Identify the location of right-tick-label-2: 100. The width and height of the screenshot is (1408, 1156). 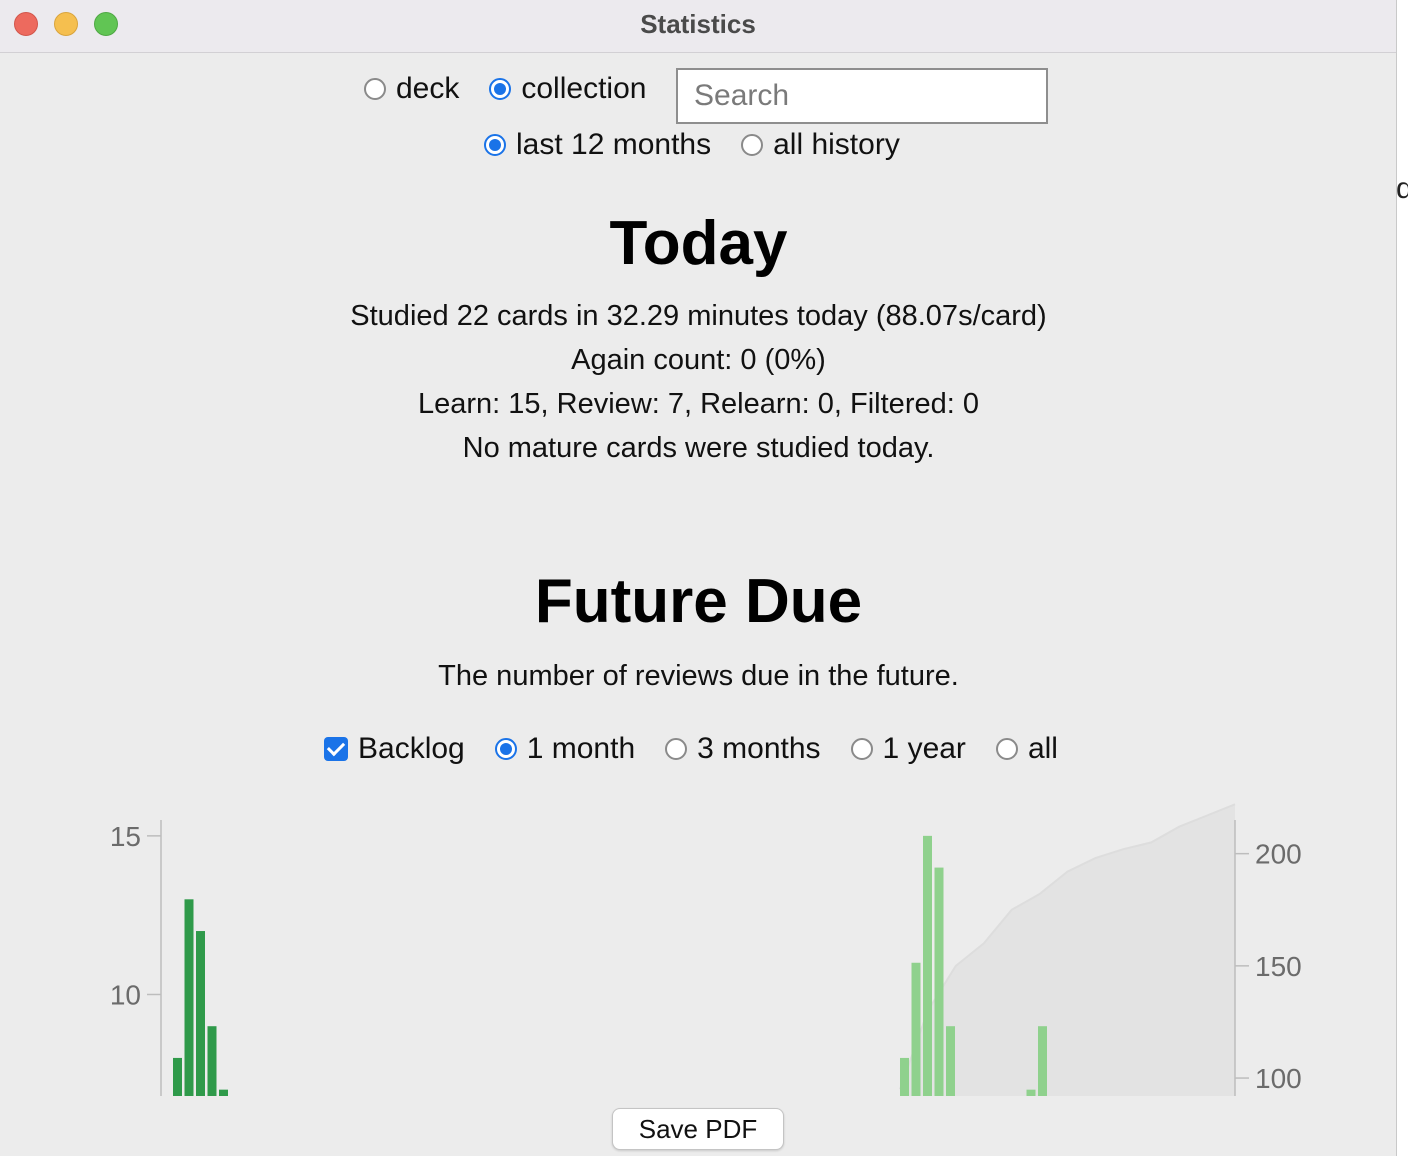
(1278, 1078).